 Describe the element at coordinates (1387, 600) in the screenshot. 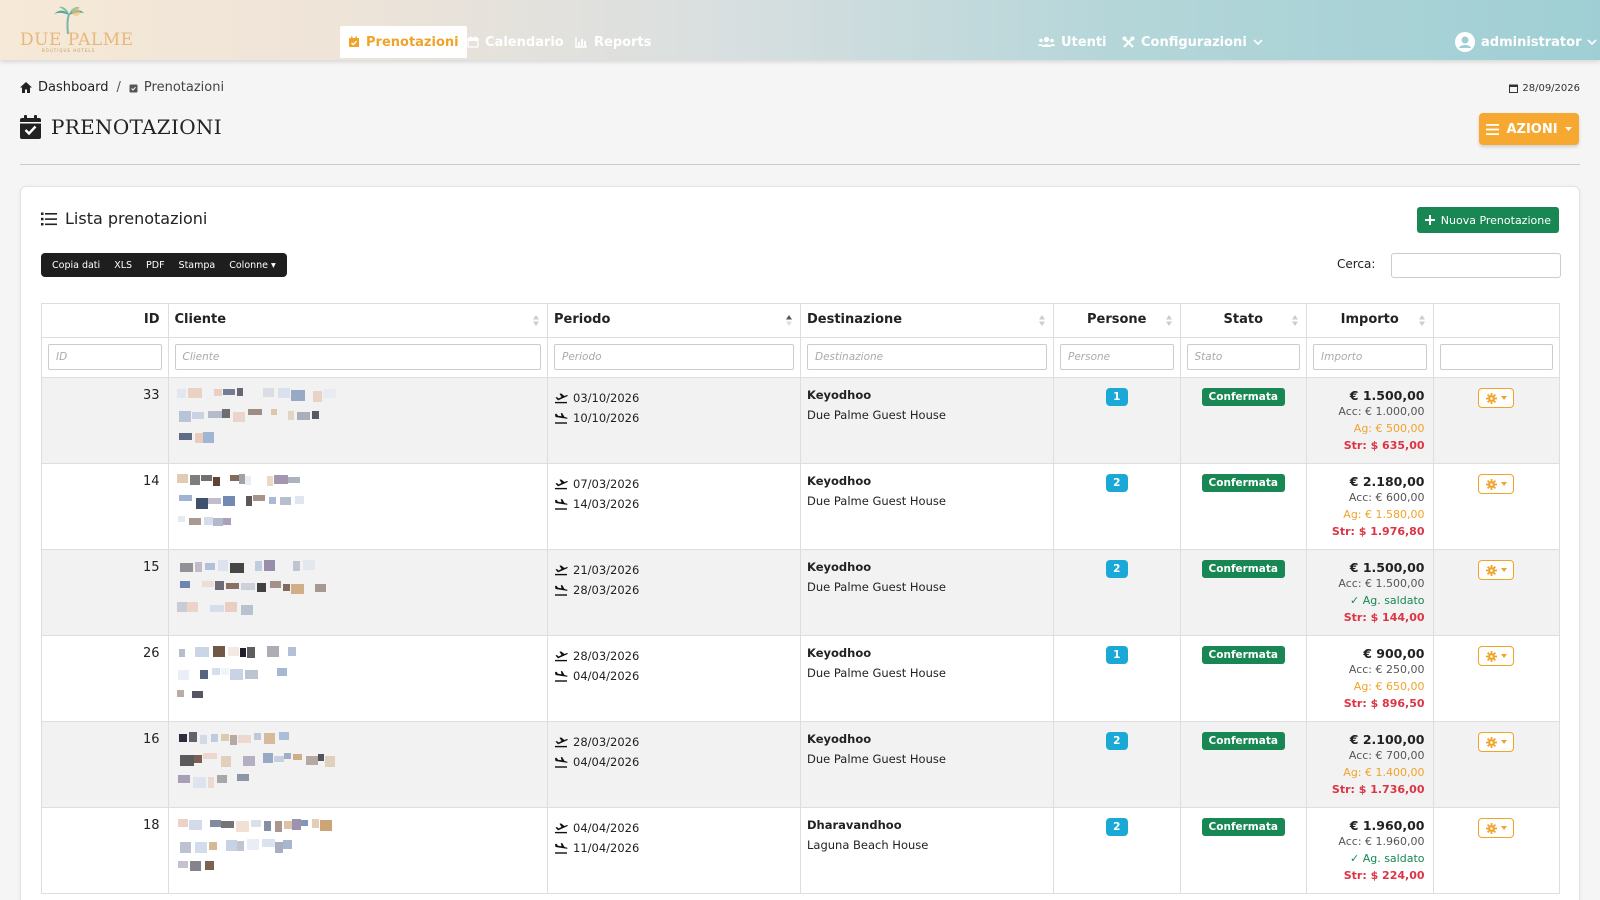

I see `amount-agency: ✓ Ag. saldato` at that location.